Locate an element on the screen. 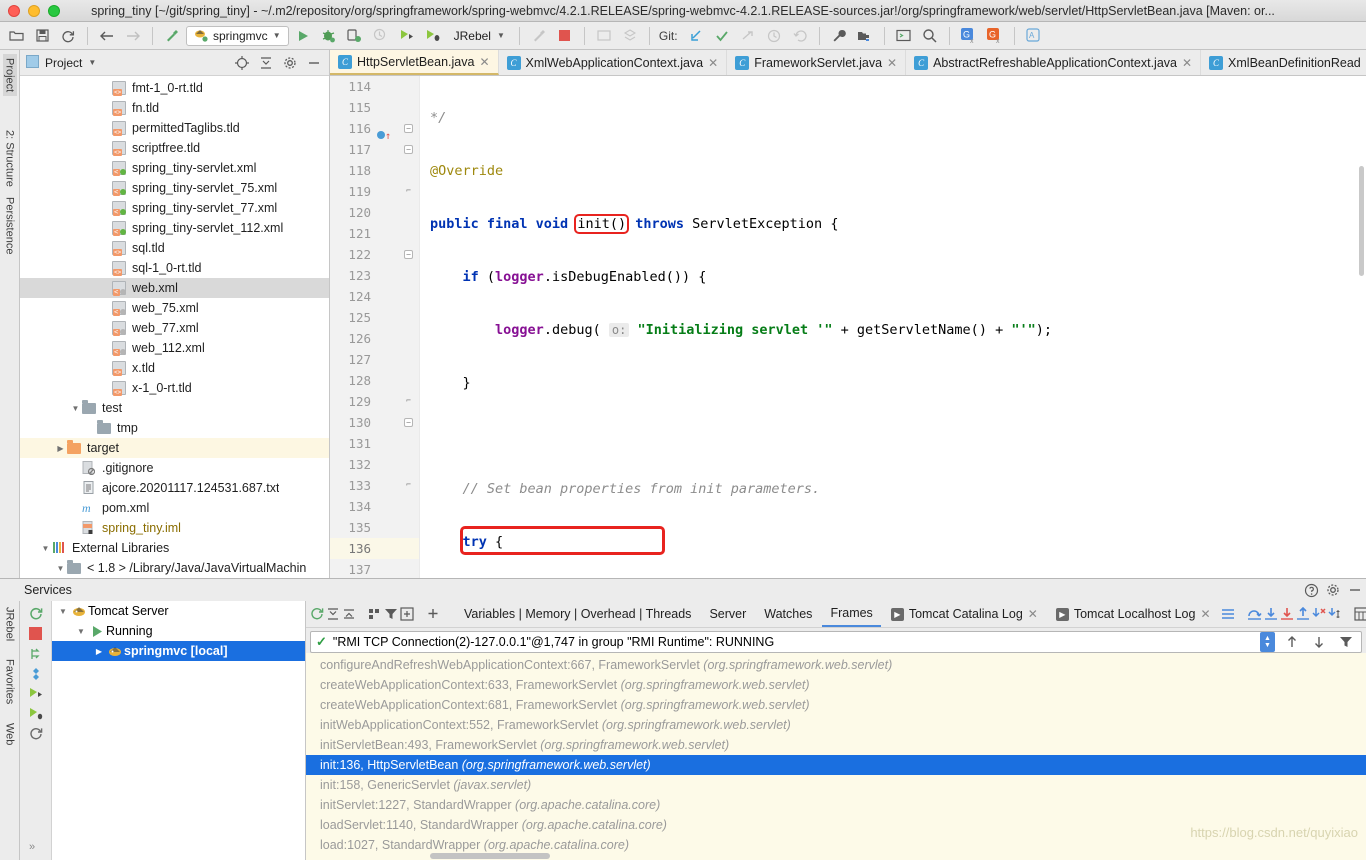  run-icon is located at coordinates (303, 36).